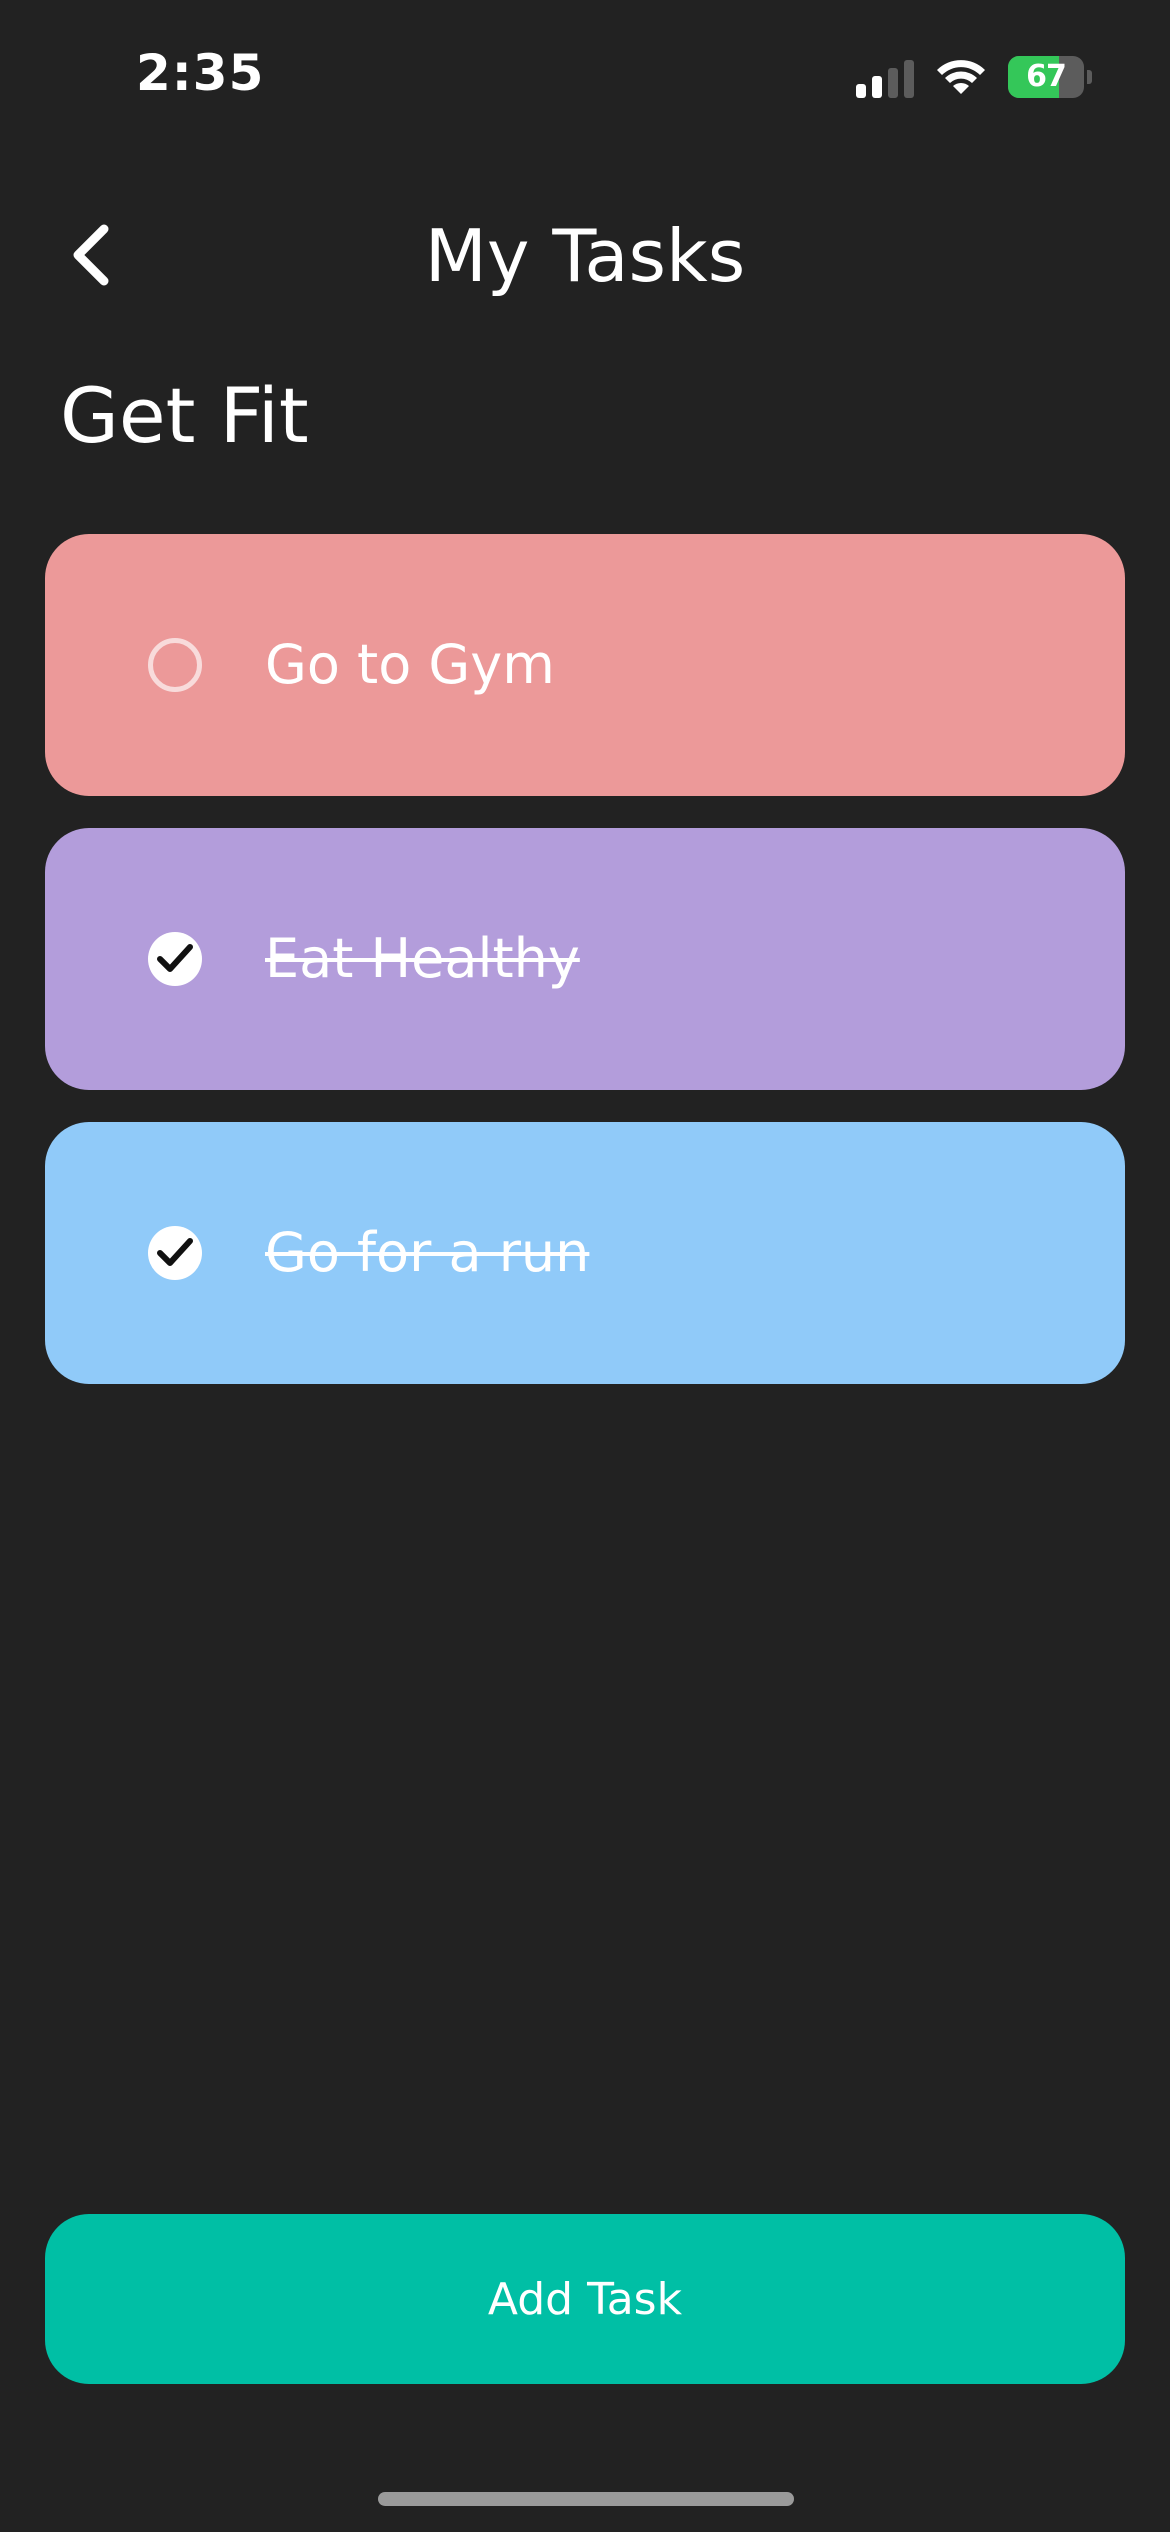 The width and height of the screenshot is (1170, 2532). What do you see at coordinates (410, 664) in the screenshot?
I see `task-label: Go to Gym` at bounding box center [410, 664].